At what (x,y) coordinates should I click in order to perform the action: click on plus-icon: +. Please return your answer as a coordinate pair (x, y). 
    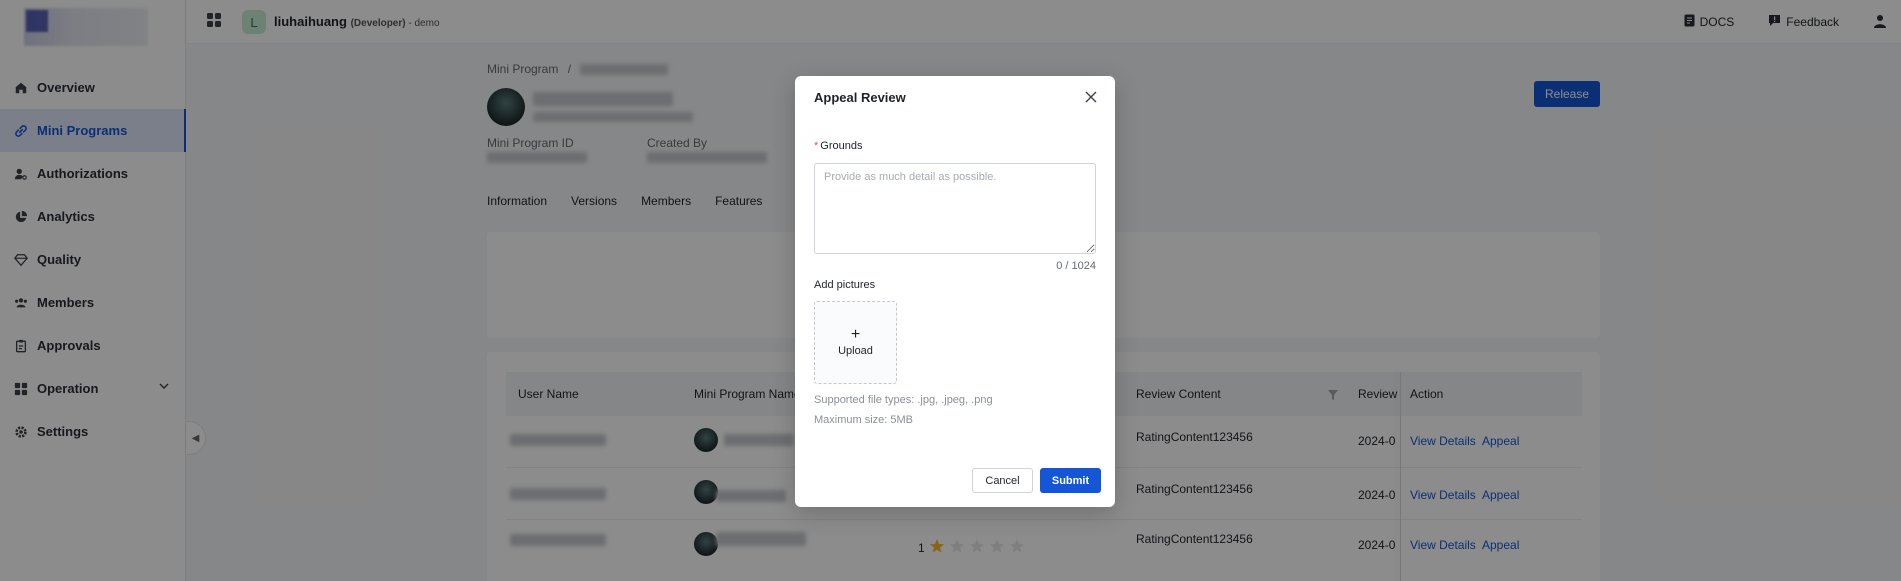
    Looking at the image, I should click on (855, 334).